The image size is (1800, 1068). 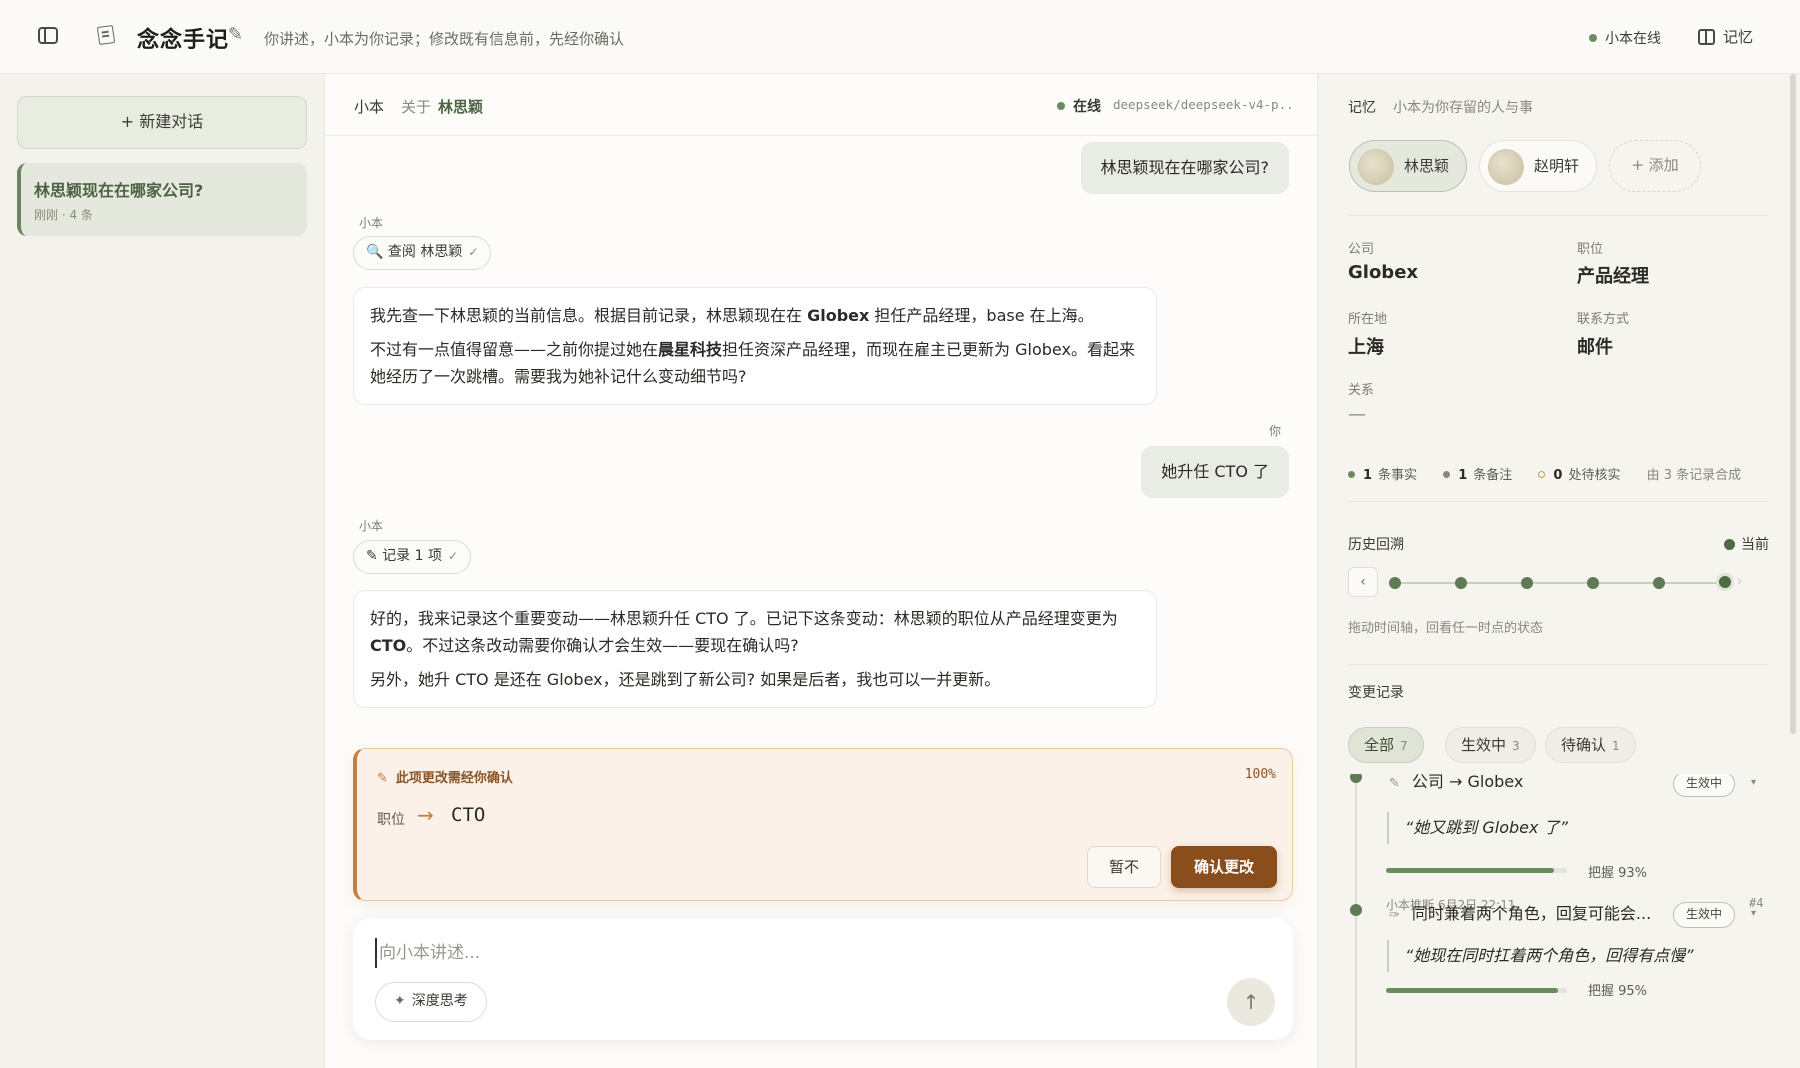 What do you see at coordinates (1738, 37) in the screenshot?
I see `memory-button-label: 记忆` at bounding box center [1738, 37].